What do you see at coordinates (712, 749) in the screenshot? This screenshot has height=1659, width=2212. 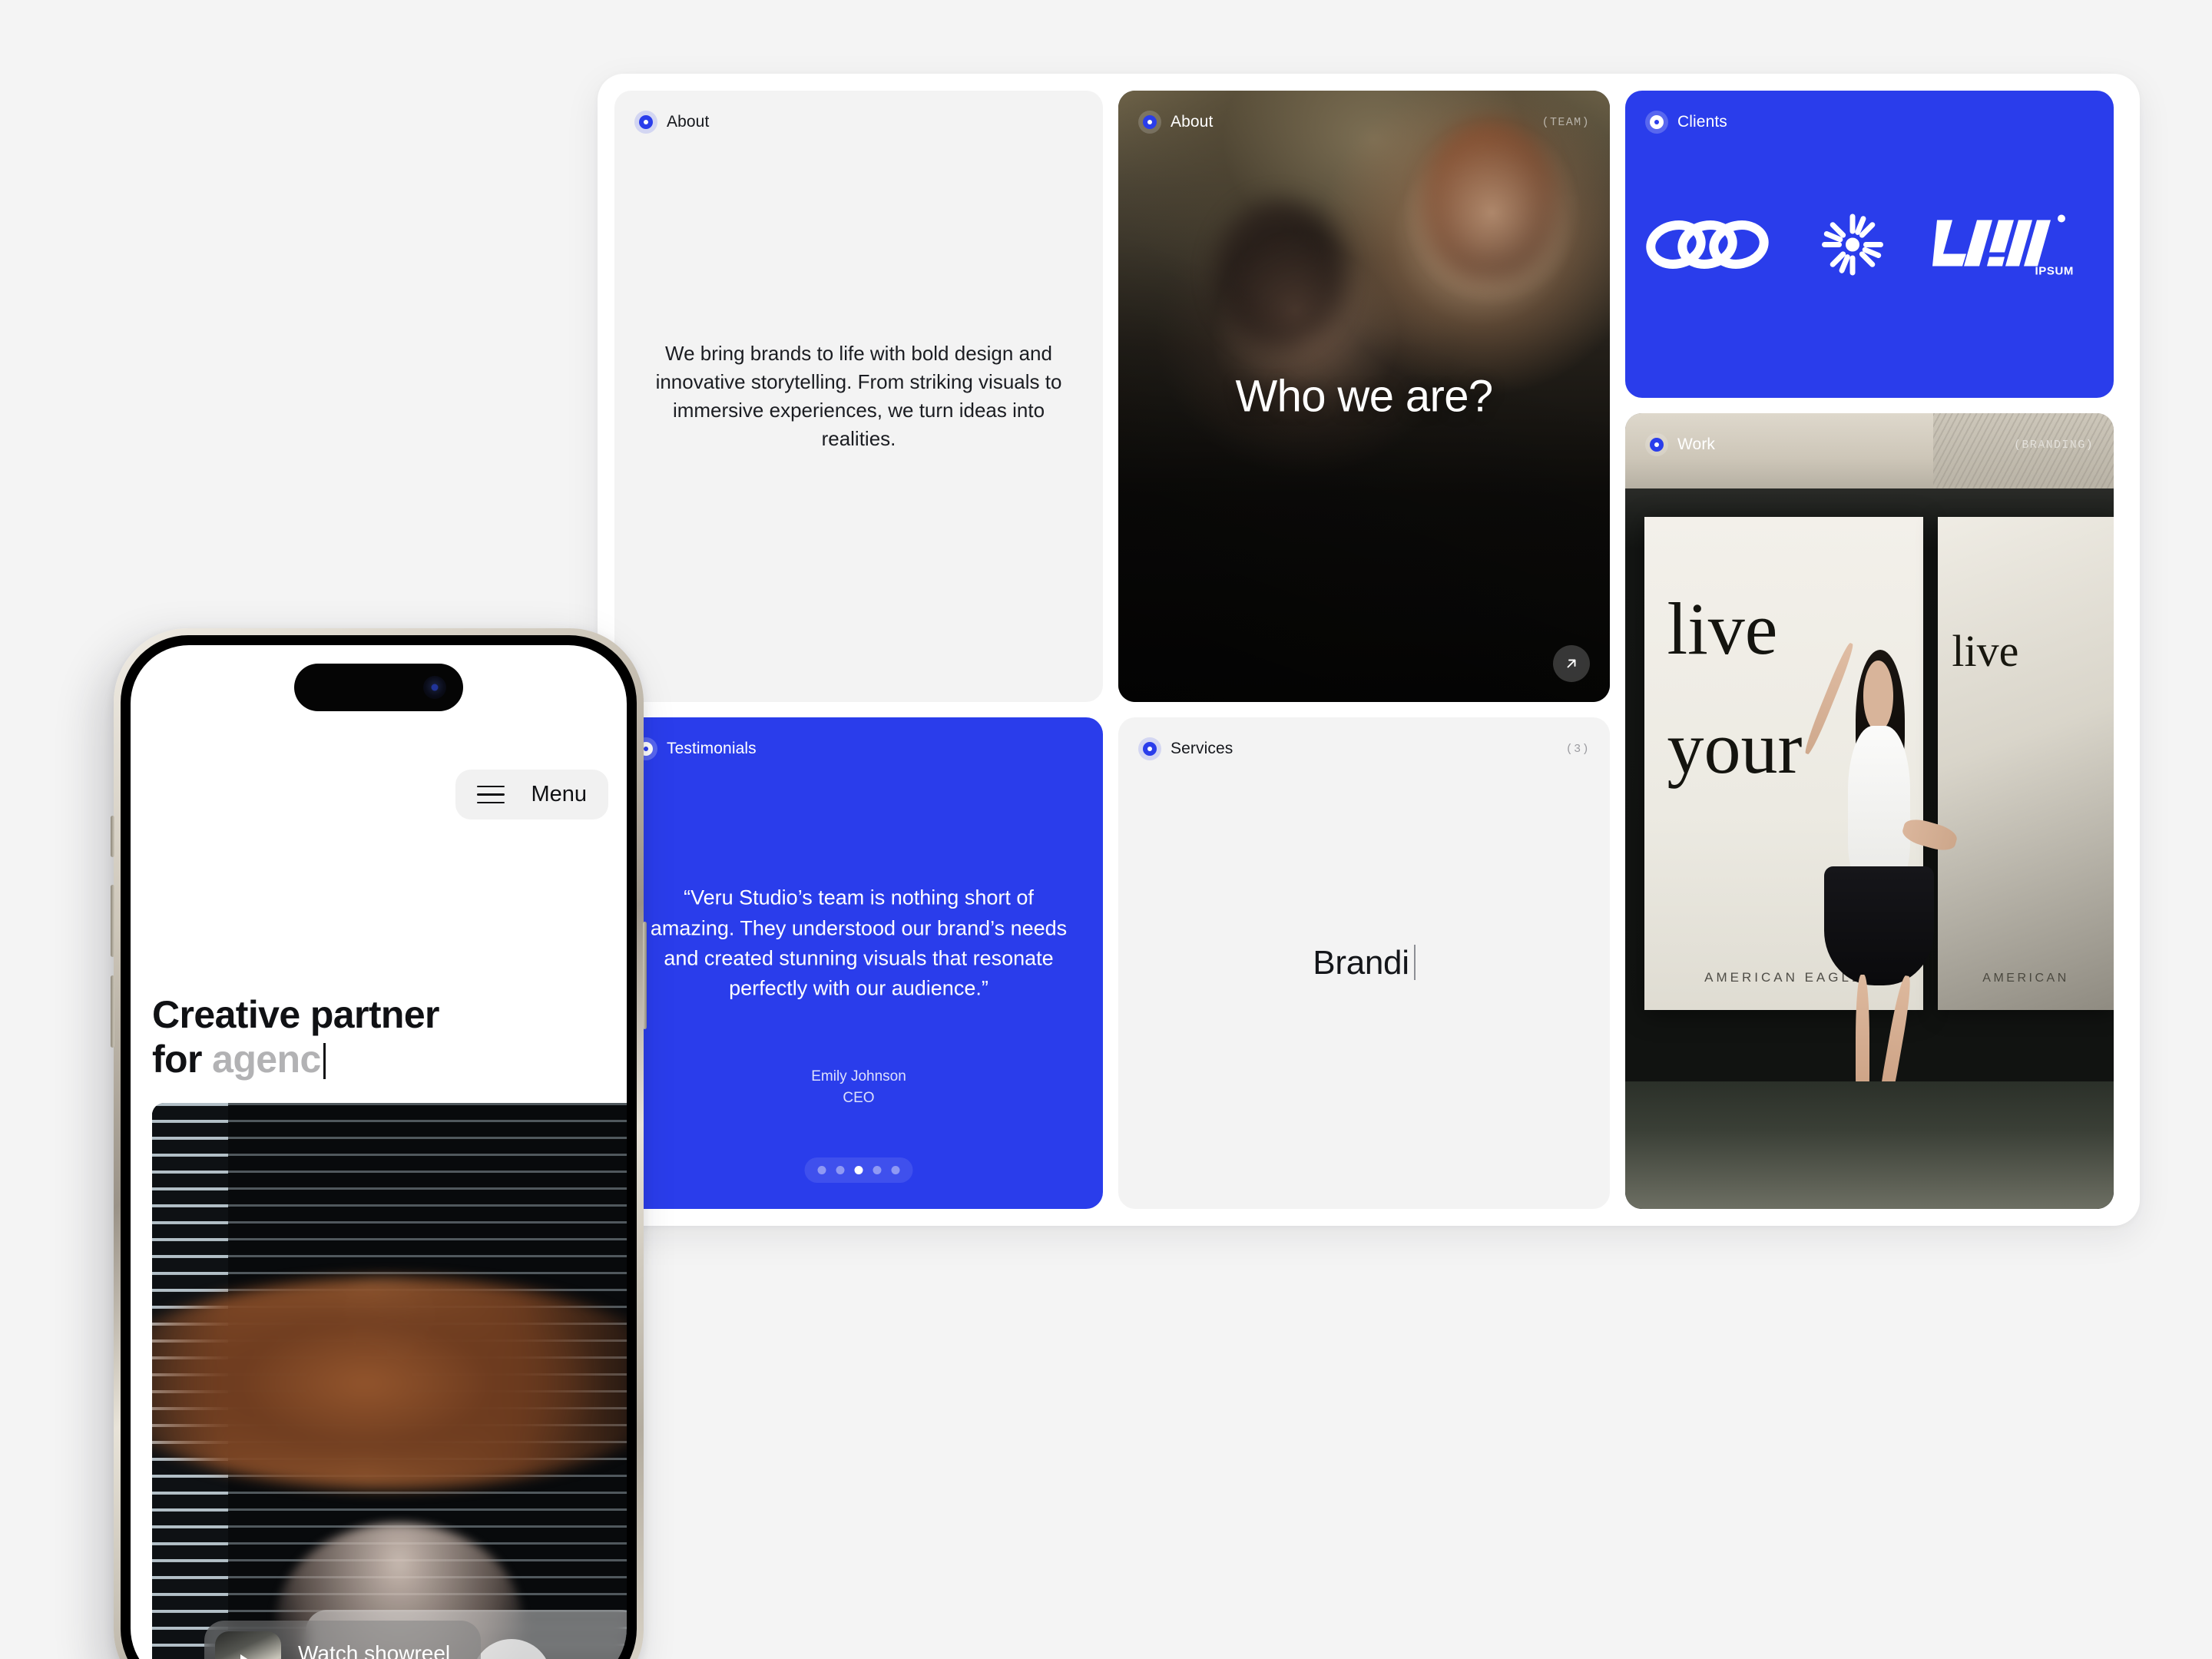 I see `card-title: Testimonials` at bounding box center [712, 749].